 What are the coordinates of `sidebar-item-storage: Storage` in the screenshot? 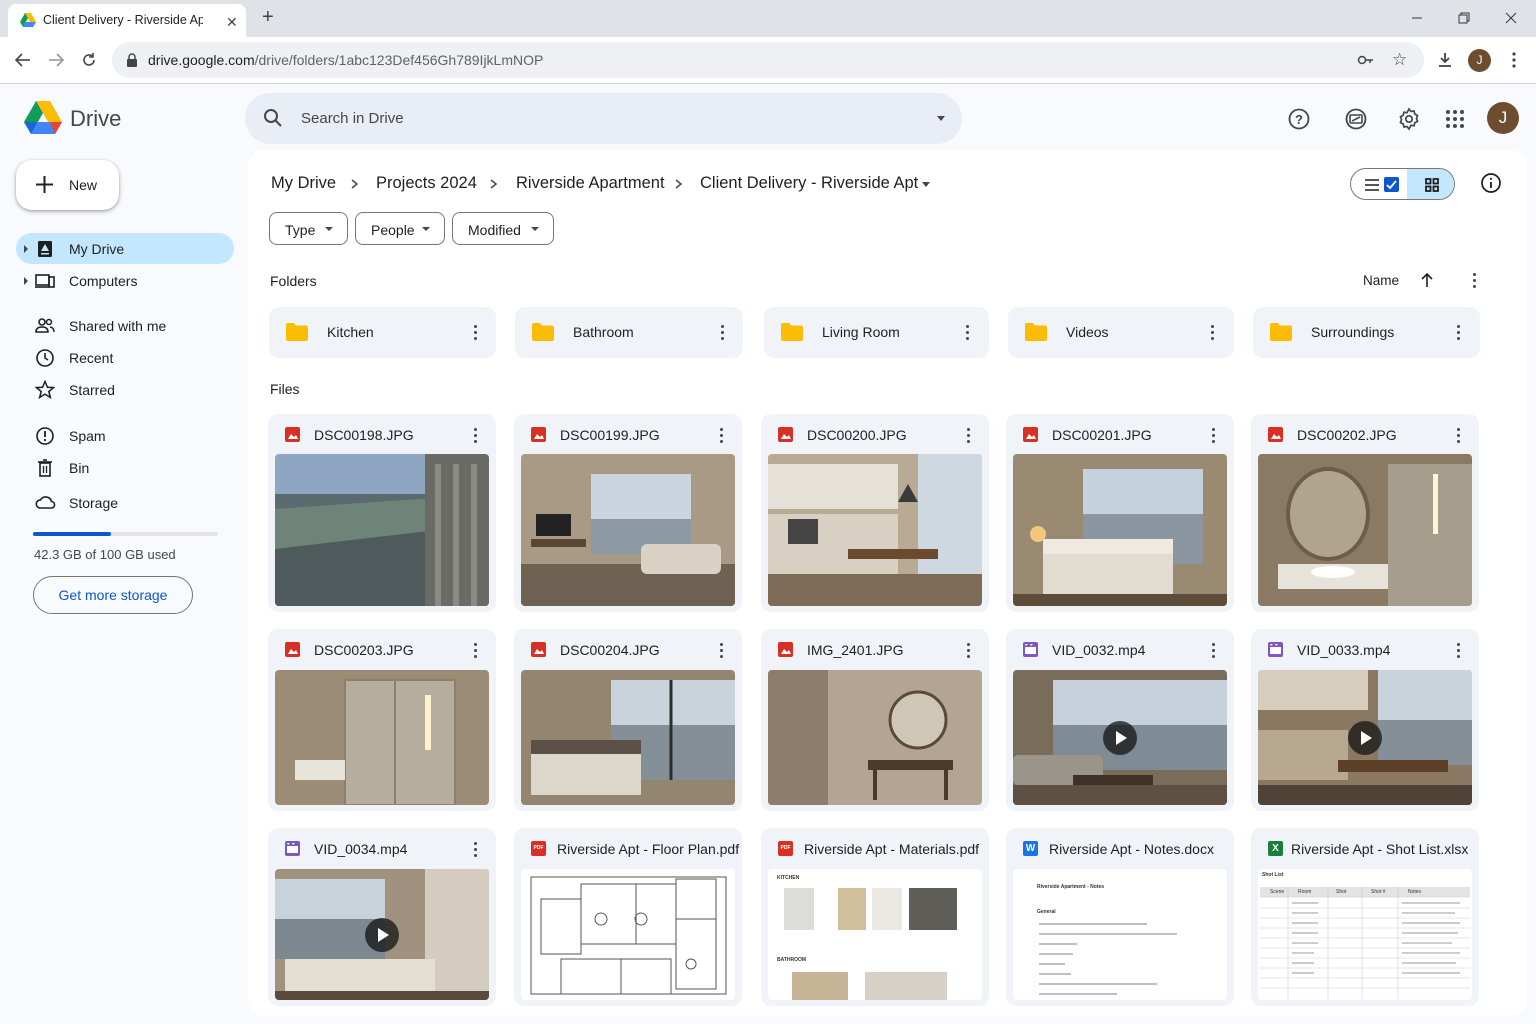 It's located at (125, 502).